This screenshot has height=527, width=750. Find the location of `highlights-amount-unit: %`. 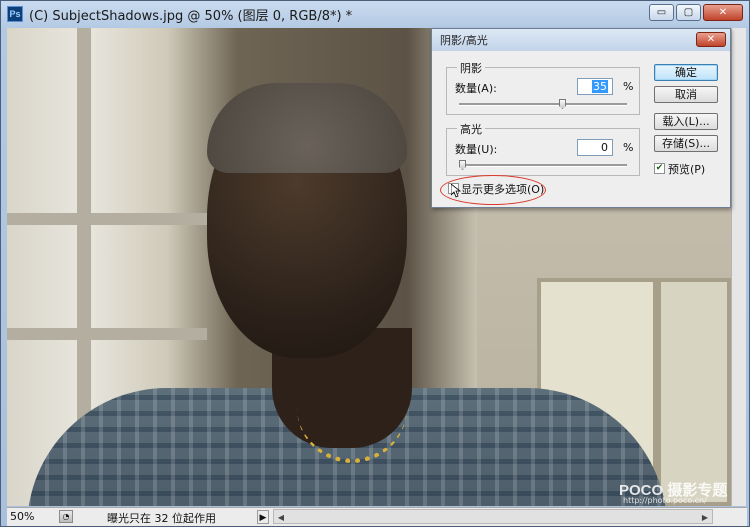

highlights-amount-unit: % is located at coordinates (628, 147).